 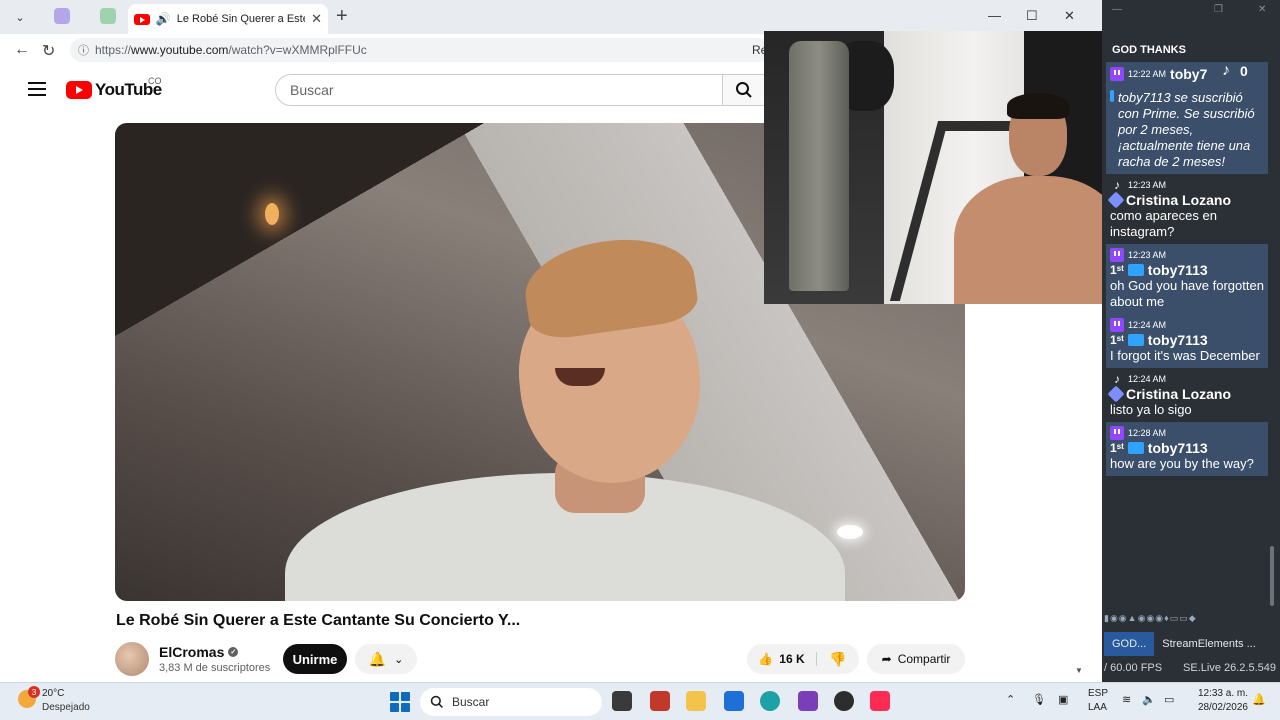 What do you see at coordinates (20, 17) in the screenshot?
I see `tab-list-dropdown: ⌄` at bounding box center [20, 17].